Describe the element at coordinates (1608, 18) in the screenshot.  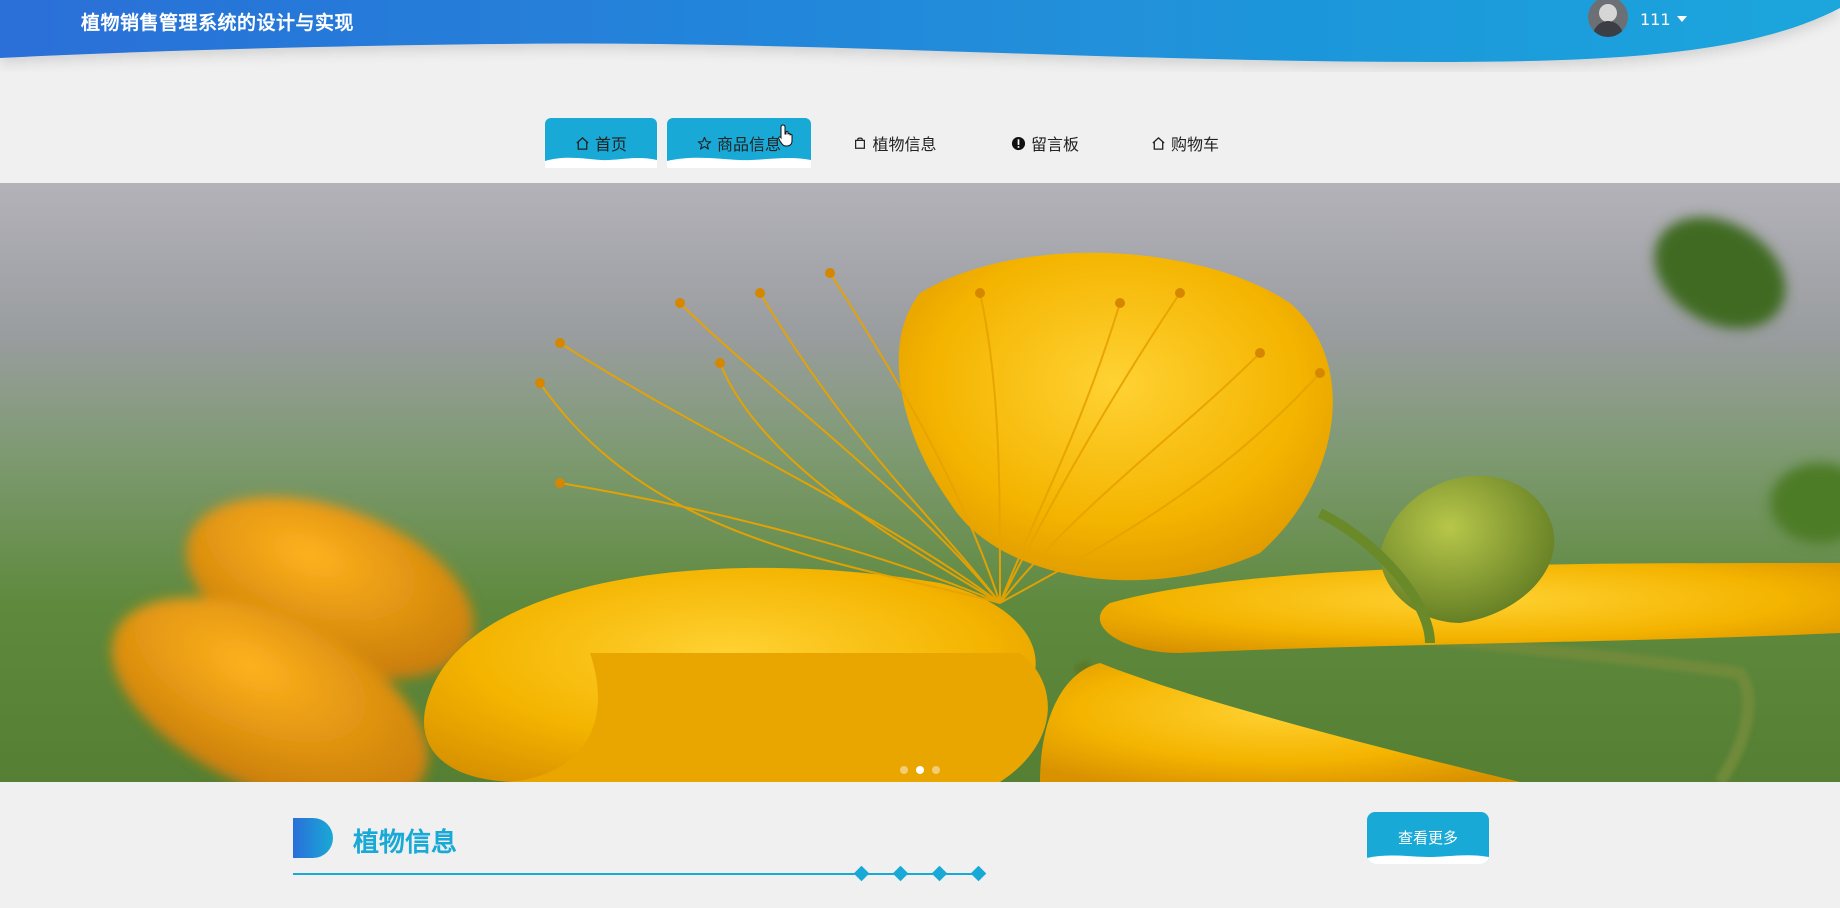
I see `avatar` at that location.